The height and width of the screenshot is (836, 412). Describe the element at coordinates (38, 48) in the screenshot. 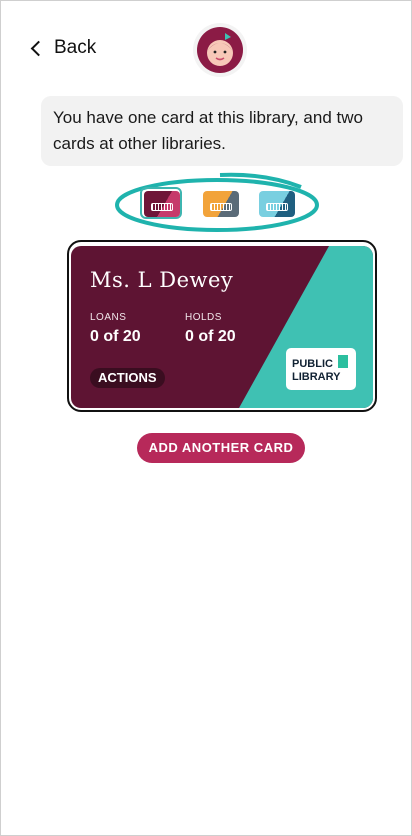

I see `chevron-left-icon` at that location.